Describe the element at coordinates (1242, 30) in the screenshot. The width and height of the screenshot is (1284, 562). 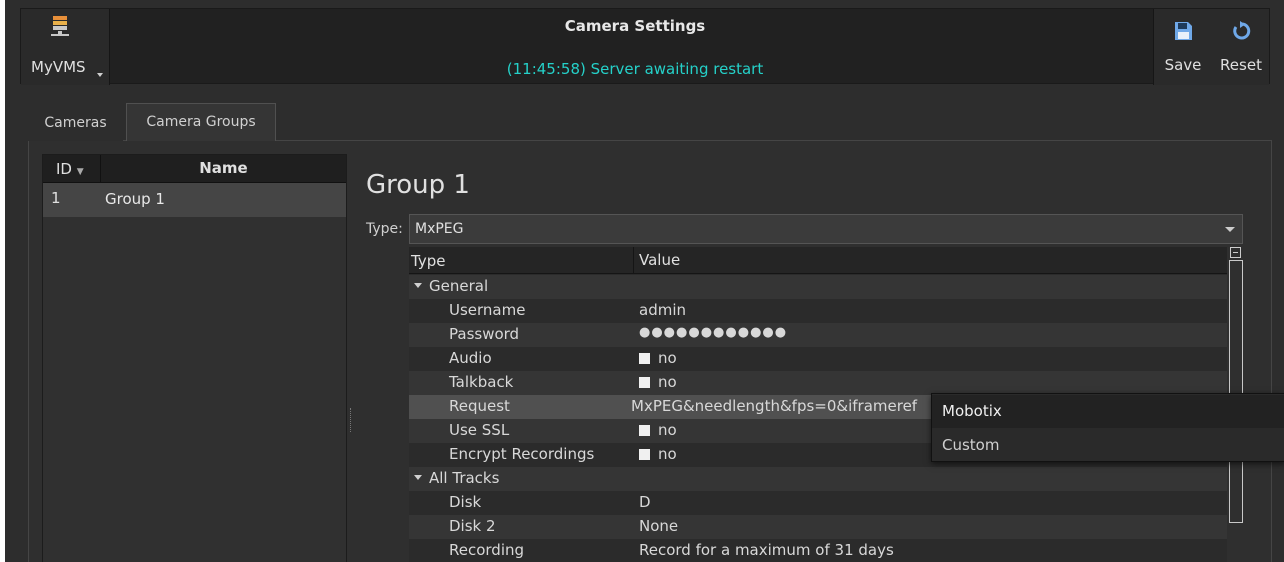
I see `reset-arrow-icon` at that location.